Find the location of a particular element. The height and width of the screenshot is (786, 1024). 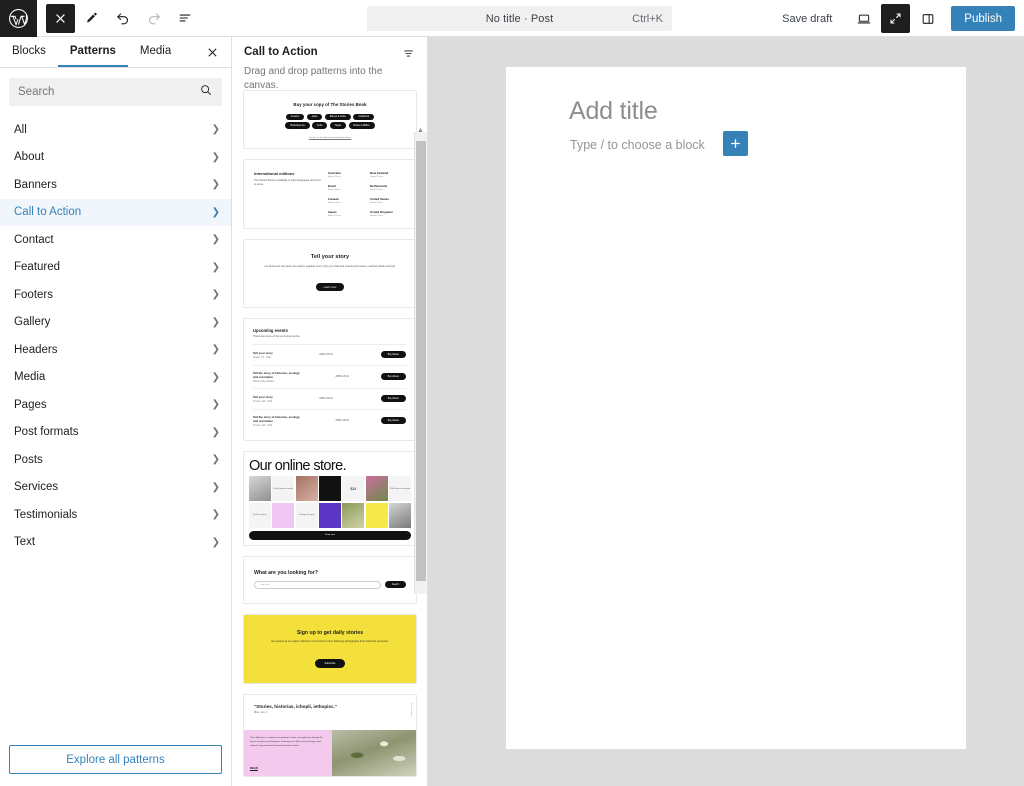

category-label: Post formats is located at coordinates (46, 432).